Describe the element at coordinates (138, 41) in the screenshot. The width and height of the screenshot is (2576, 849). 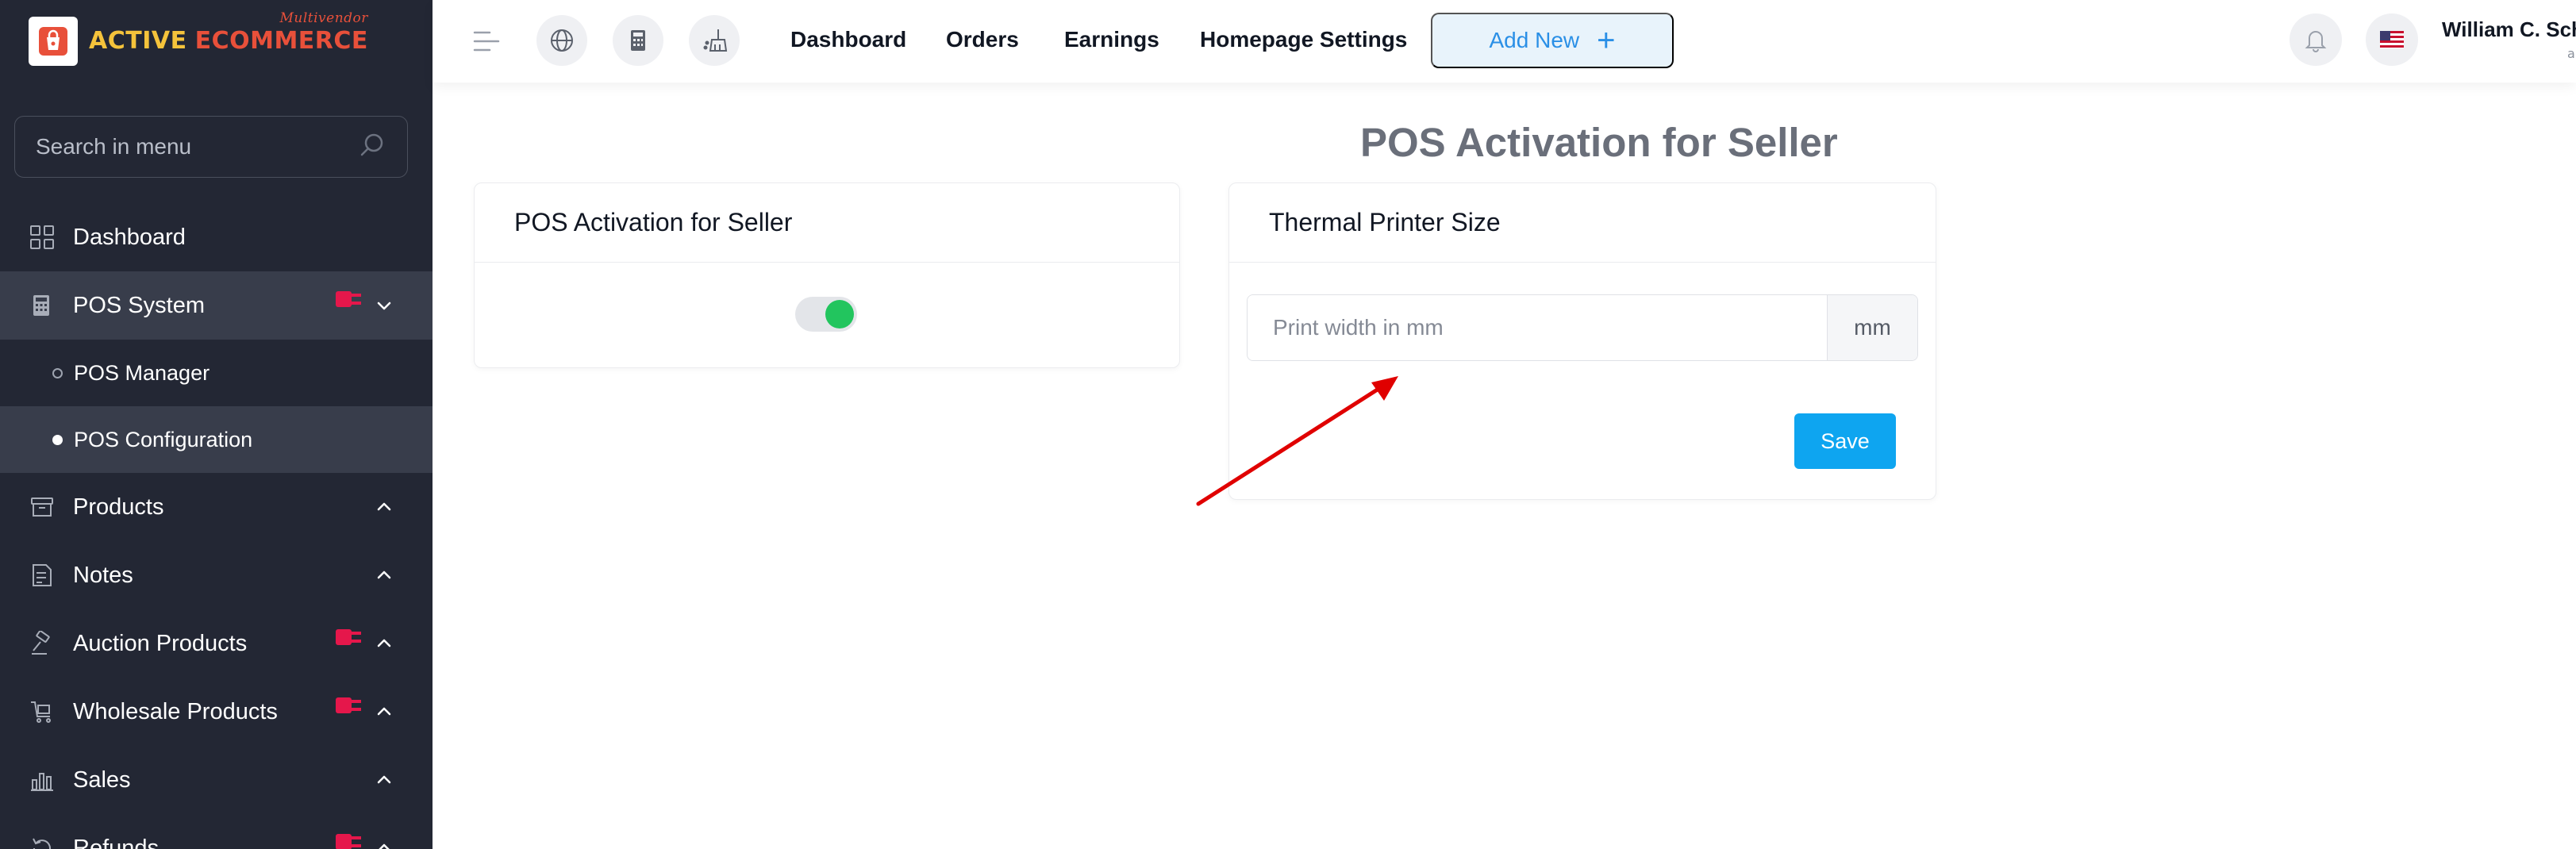
I see `brand-word-active: ACTIVE` at that location.